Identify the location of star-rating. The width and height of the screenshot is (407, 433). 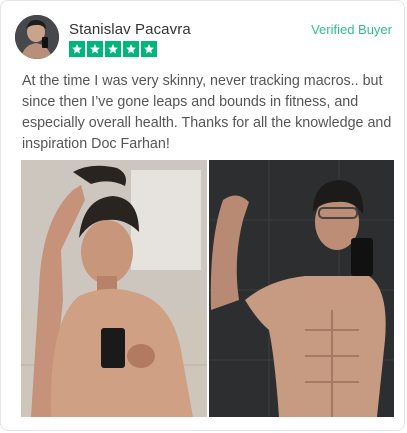
(113, 49).